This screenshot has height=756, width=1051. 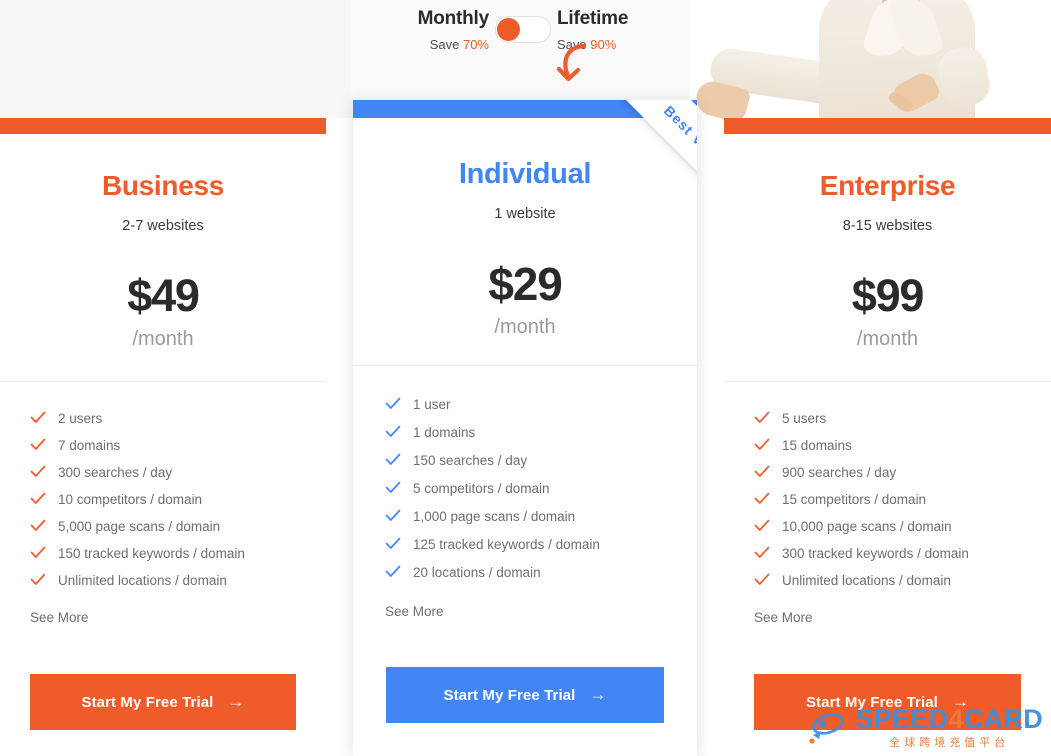 What do you see at coordinates (614, 30) in the screenshot?
I see `lifetime-option: Lifetime Save 90%` at bounding box center [614, 30].